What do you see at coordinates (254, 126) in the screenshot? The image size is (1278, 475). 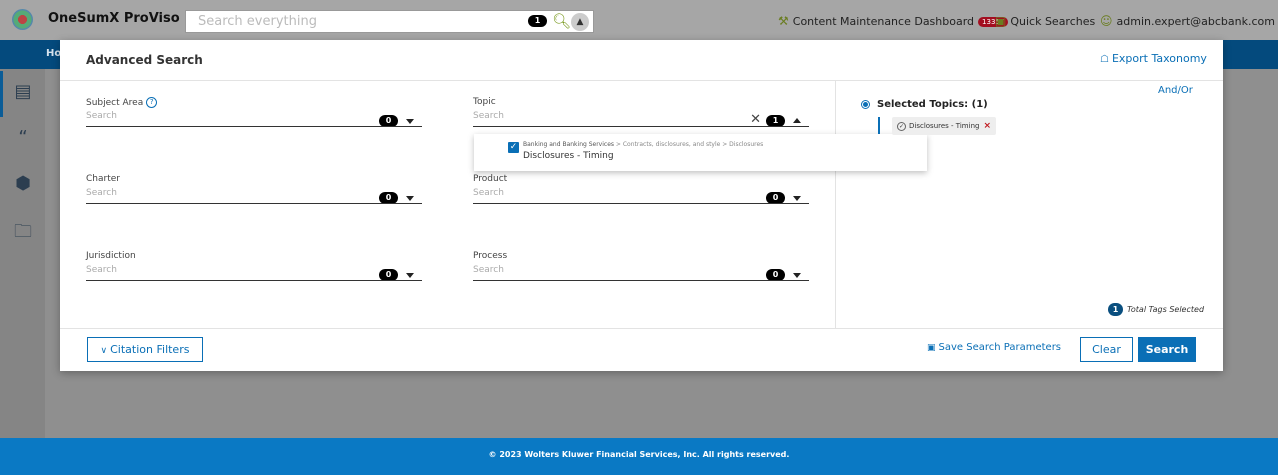 I see `subject-area-underline` at bounding box center [254, 126].